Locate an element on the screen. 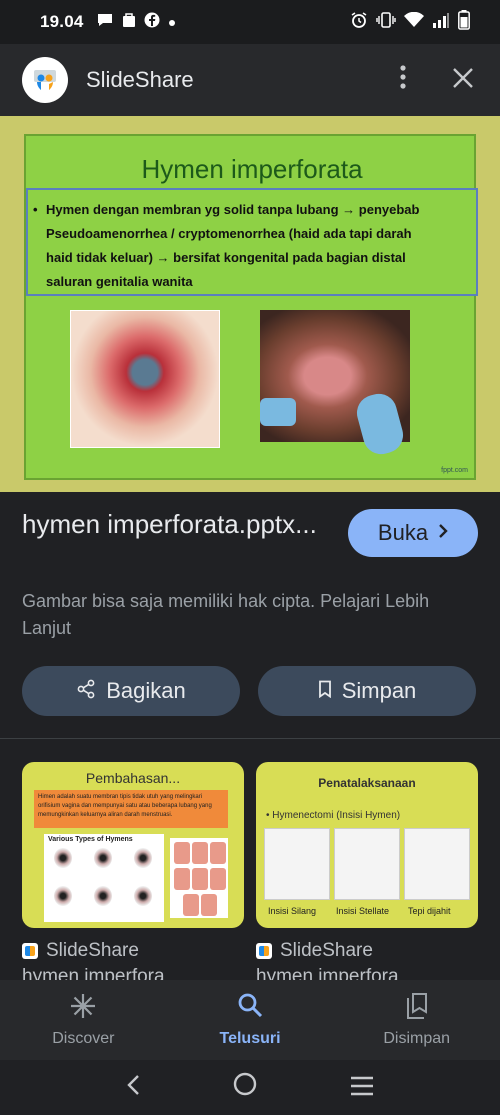  system-navigation is located at coordinates (250, 1087).